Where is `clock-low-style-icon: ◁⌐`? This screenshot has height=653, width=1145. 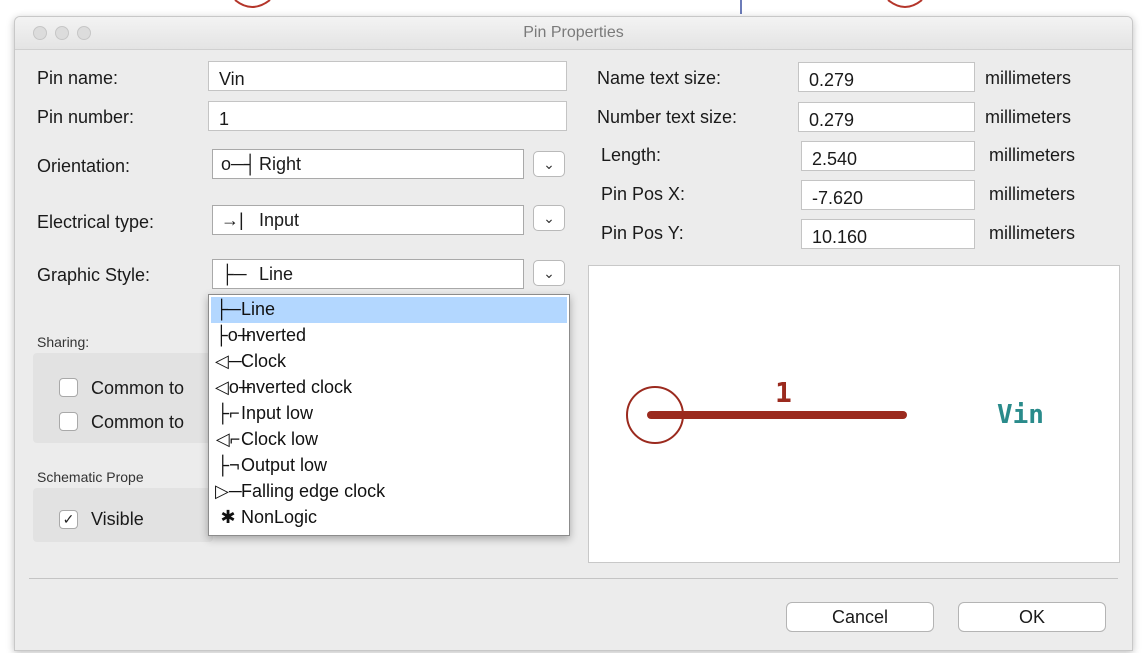
clock-low-style-icon: ◁⌐ is located at coordinates (228, 439).